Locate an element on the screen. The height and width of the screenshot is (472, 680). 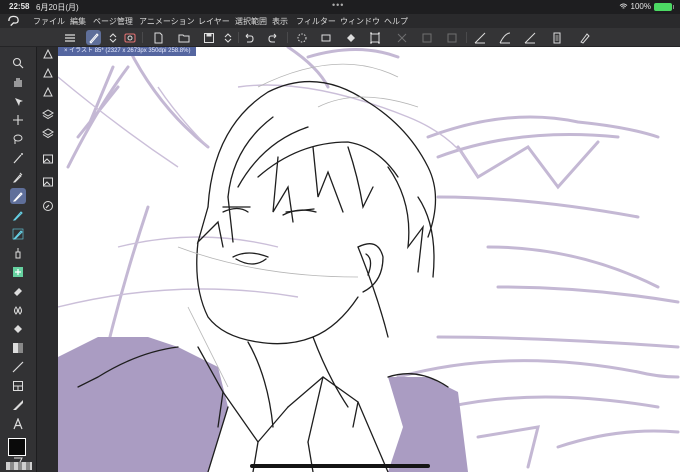
decoration-icon is located at coordinates (18, 272).